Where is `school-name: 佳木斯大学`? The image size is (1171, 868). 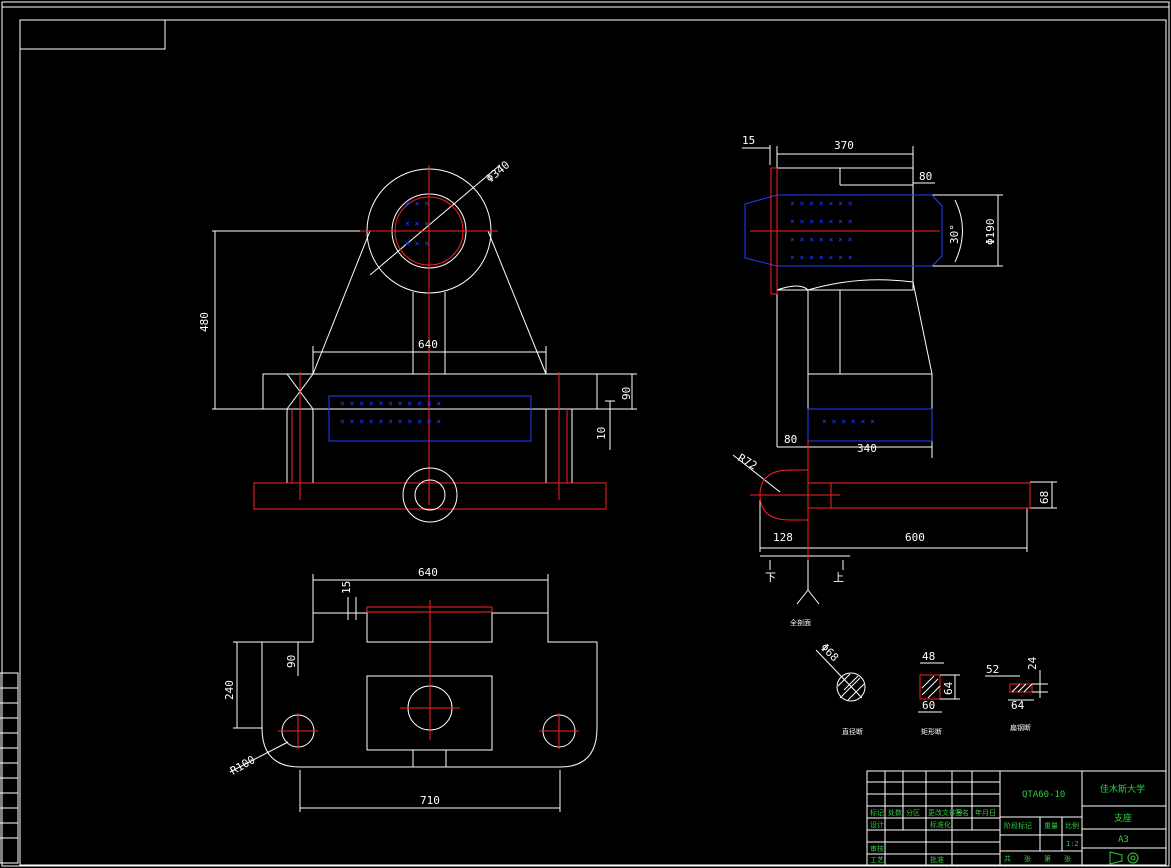 school-name: 佳木斯大学 is located at coordinates (1122, 789).